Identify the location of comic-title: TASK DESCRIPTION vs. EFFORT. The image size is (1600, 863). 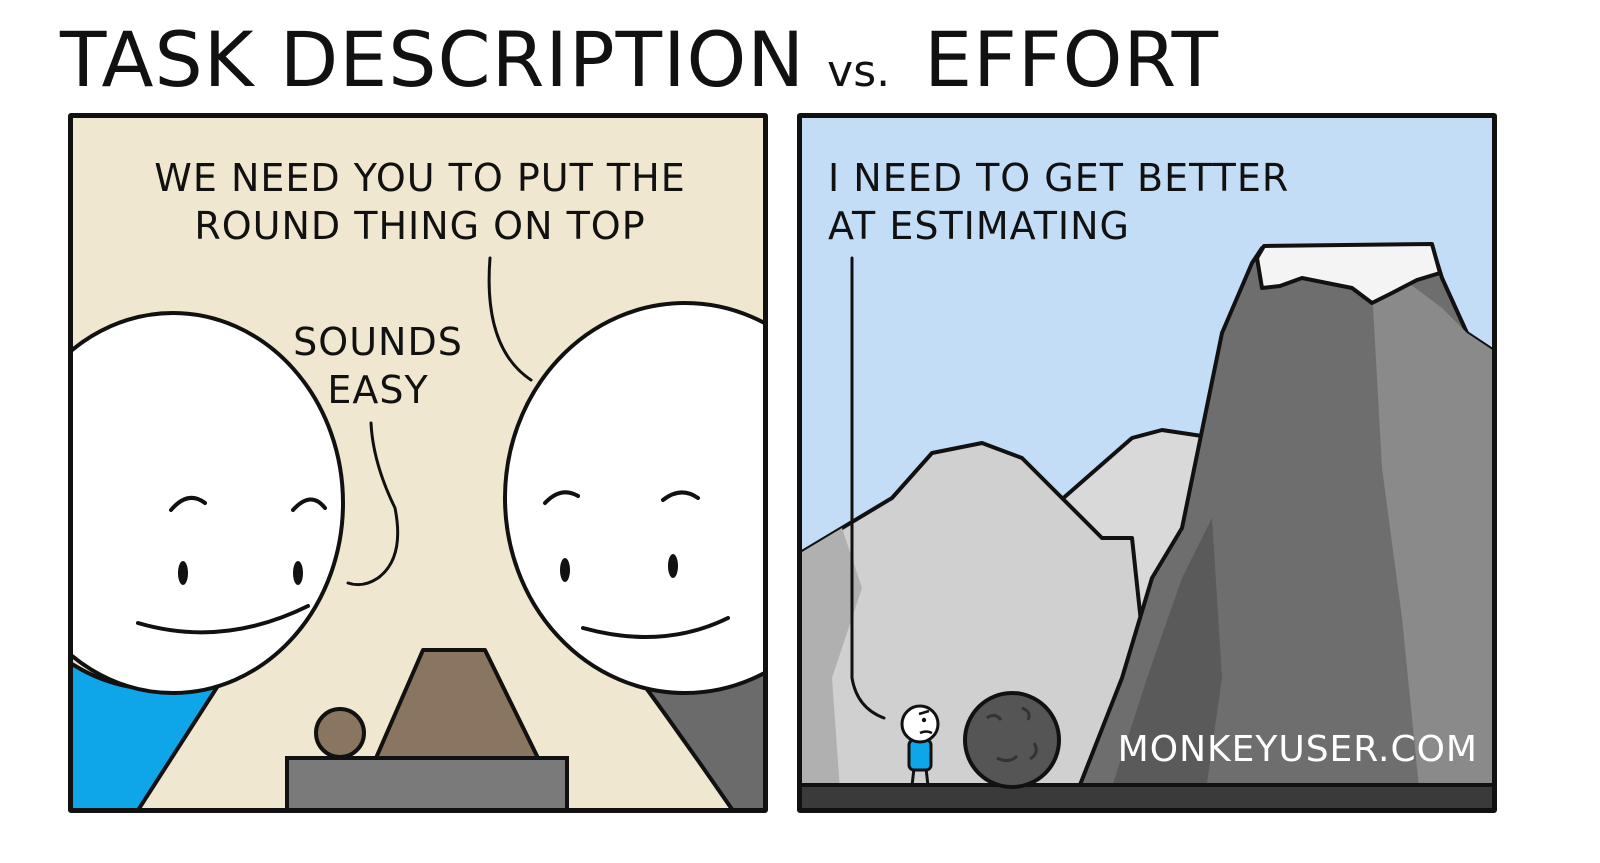
(639, 60).